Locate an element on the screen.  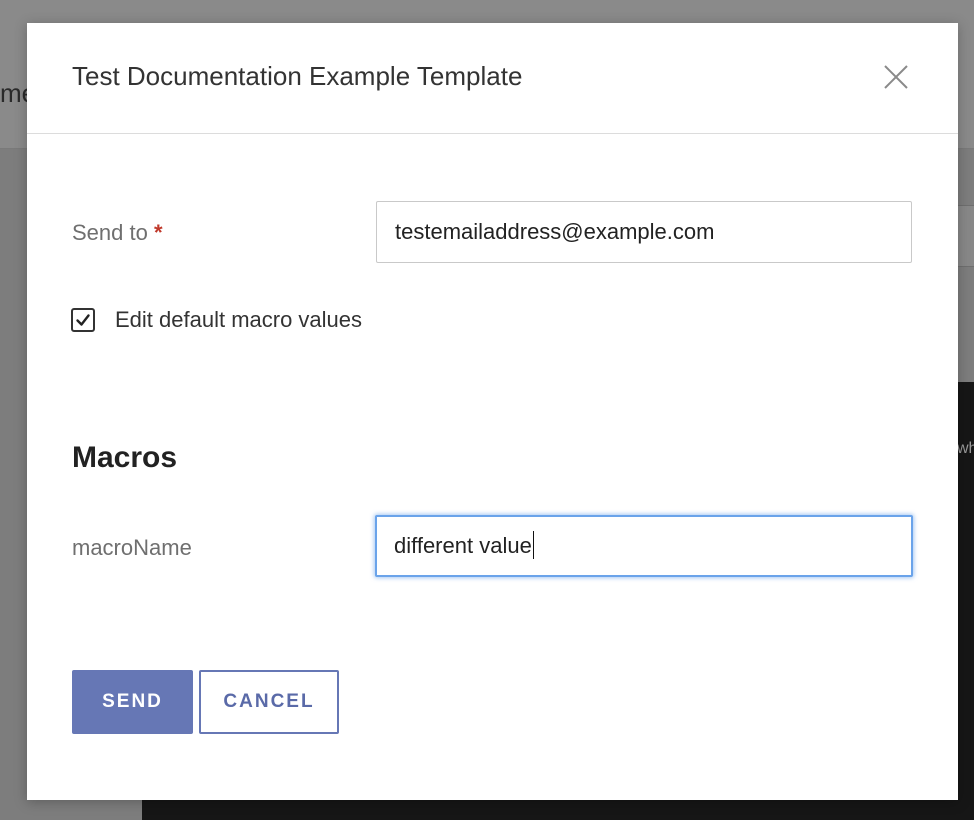
macro-value-input: different value is located at coordinates (644, 546).